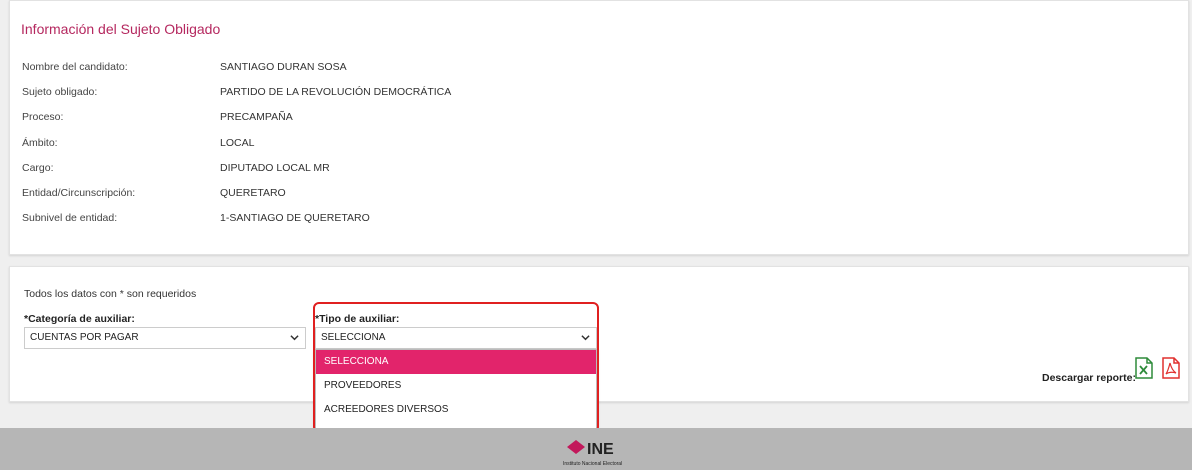 The image size is (1192, 470). I want to click on categoria-select-value: CUENTAS POR PAGAR, so click(84, 337).